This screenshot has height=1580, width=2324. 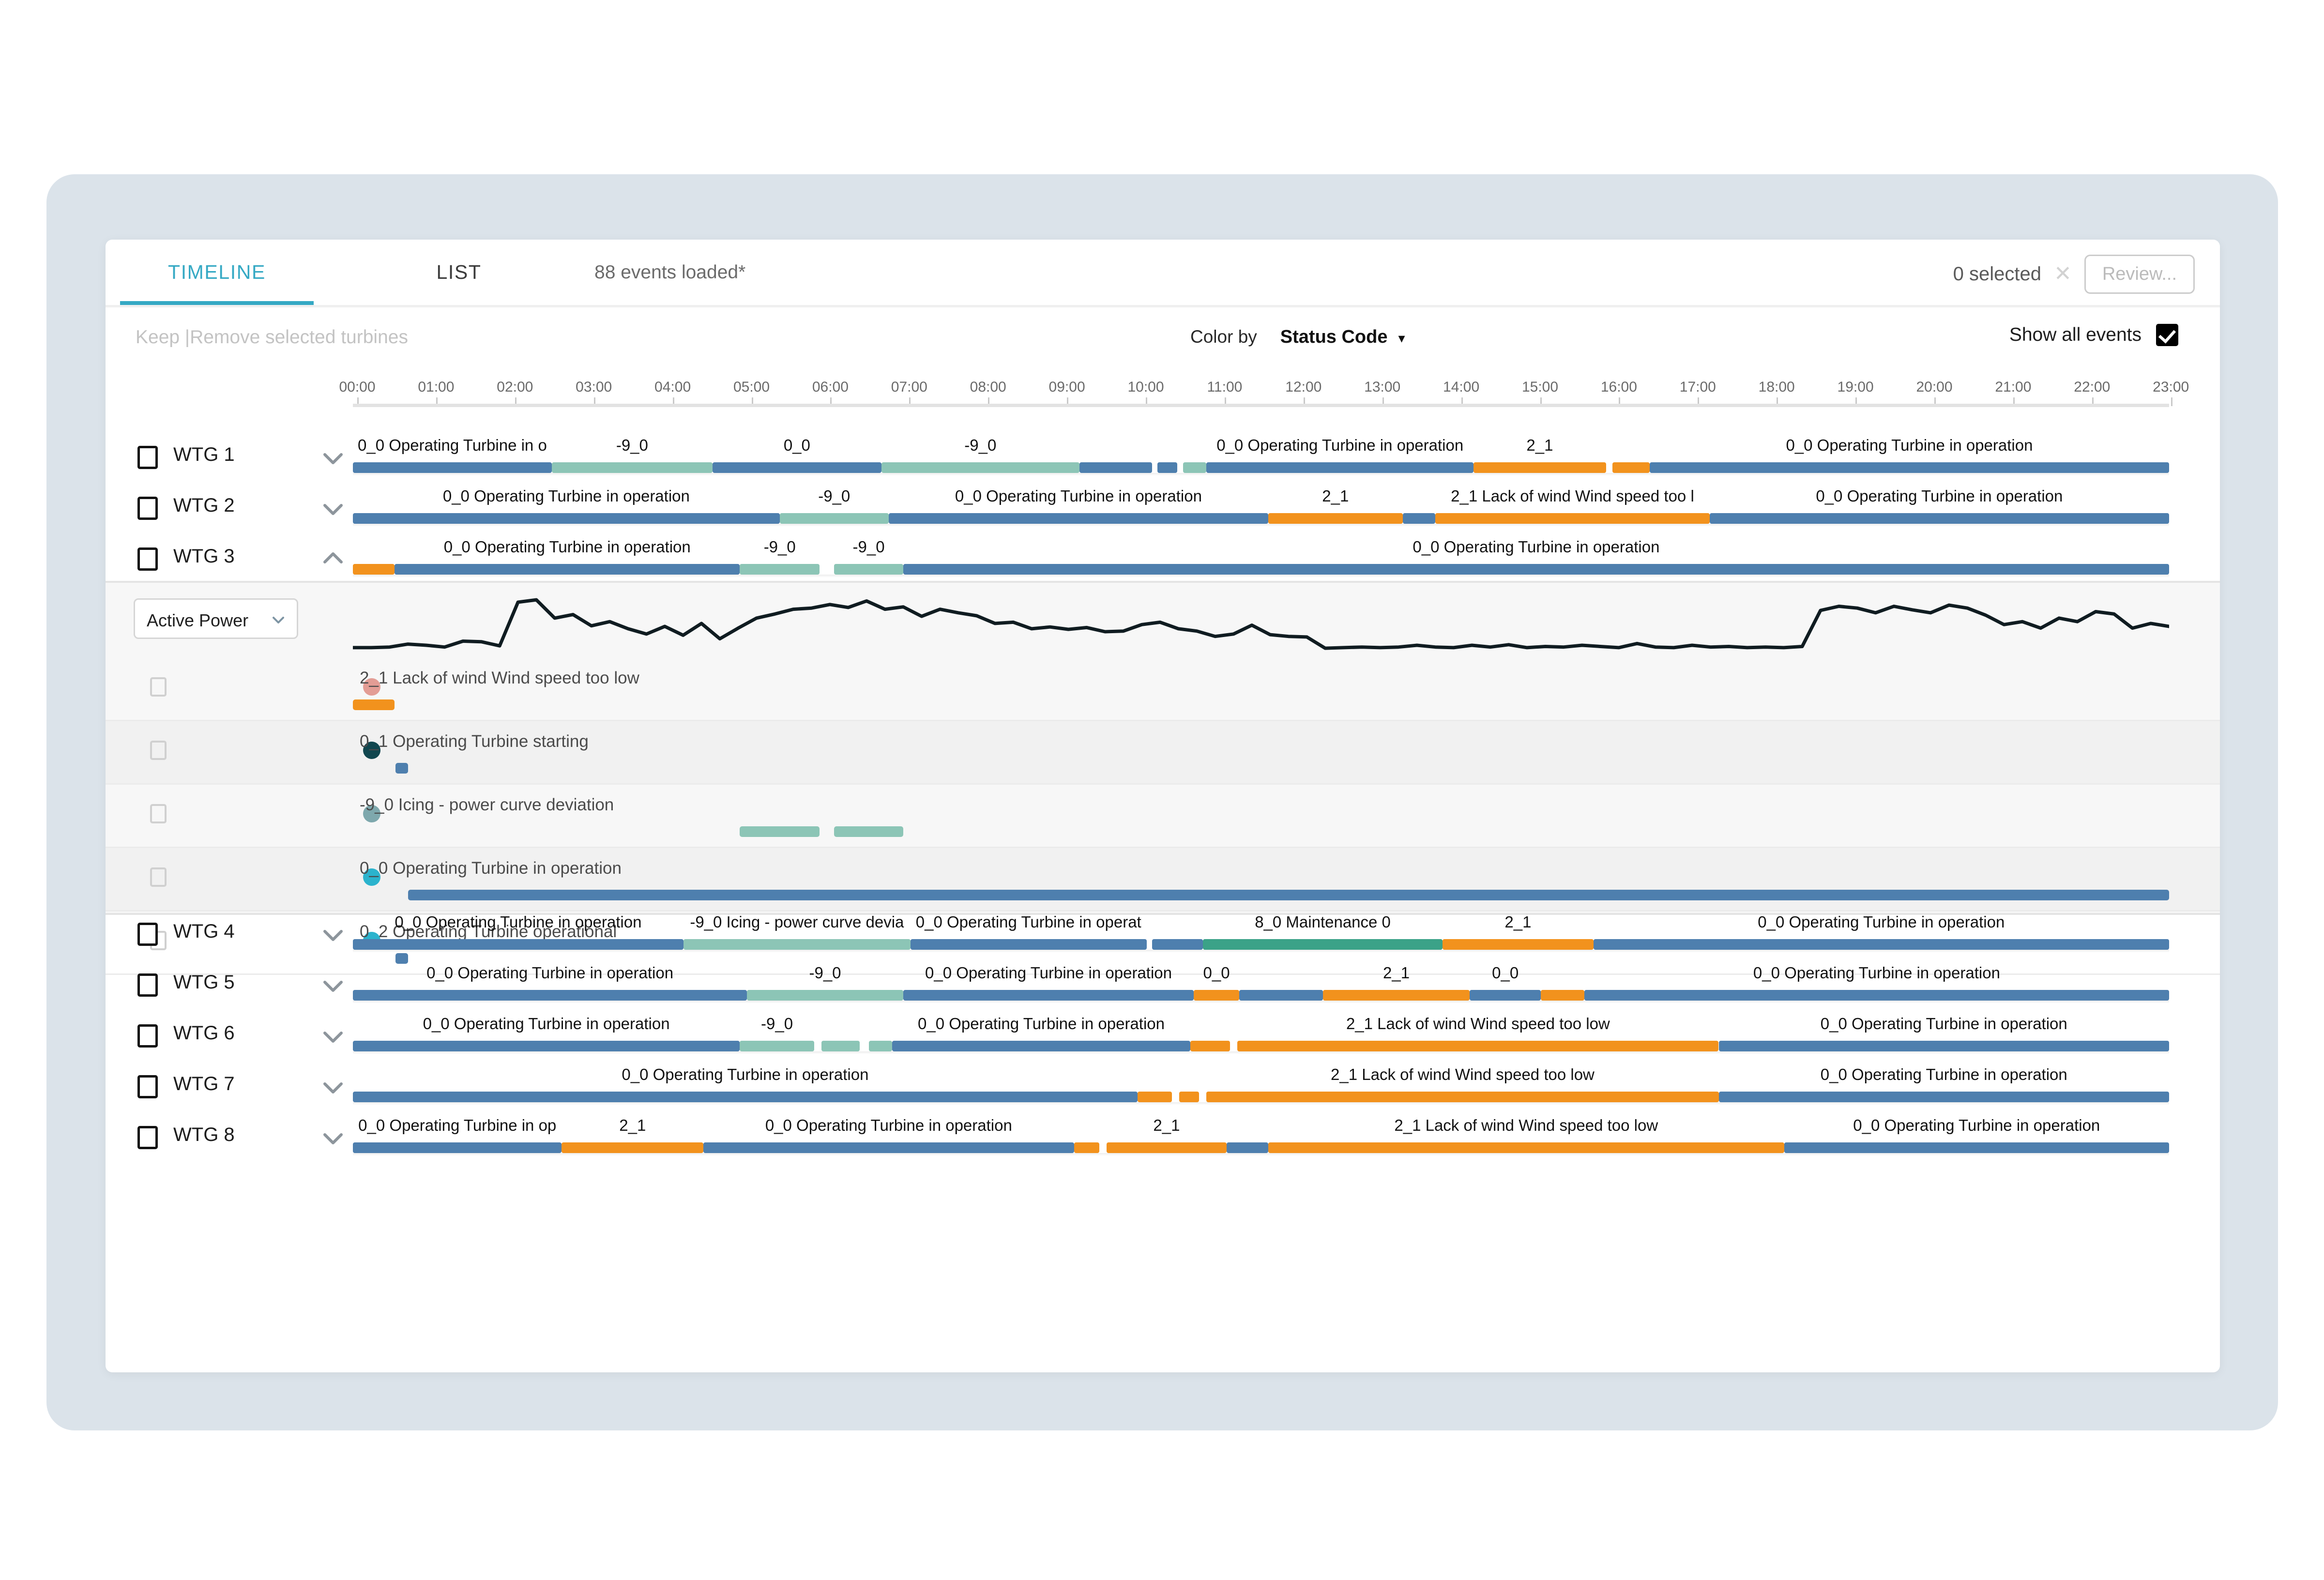 I want to click on close-icon: ✕, so click(x=2063, y=274).